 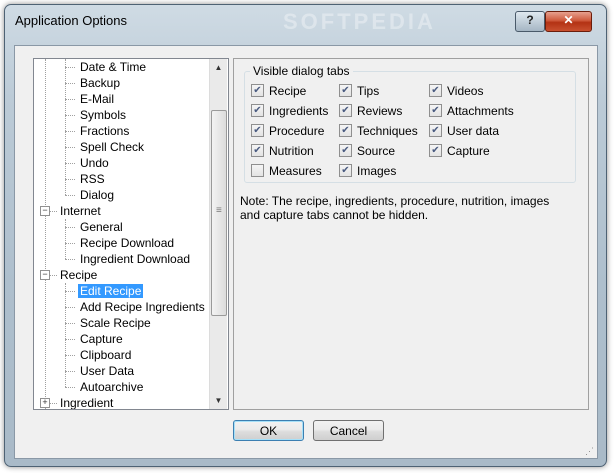 I want to click on tree-item: Fractions, so click(x=104, y=131).